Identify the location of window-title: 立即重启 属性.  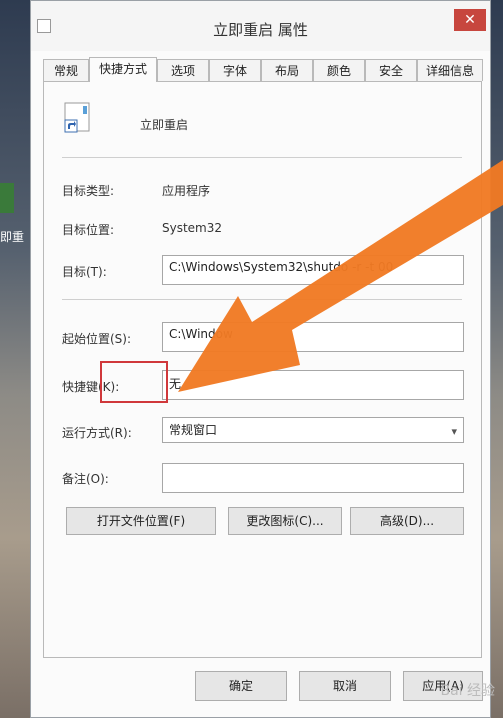
(260, 30).